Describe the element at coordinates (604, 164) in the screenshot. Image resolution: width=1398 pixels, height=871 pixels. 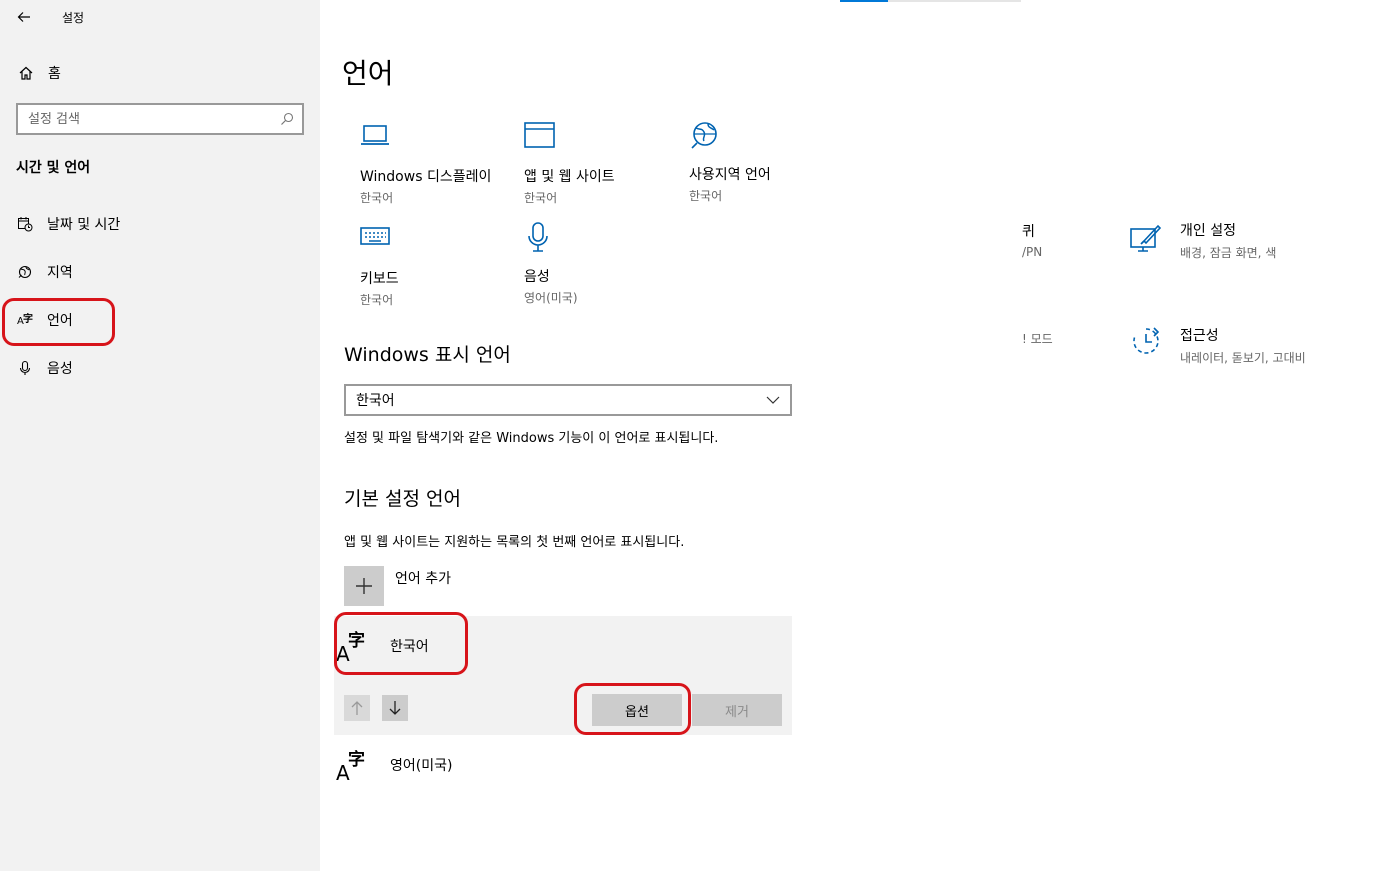
I see `tile-apps-websites: 앱 및 웹 사이트 한국어` at that location.